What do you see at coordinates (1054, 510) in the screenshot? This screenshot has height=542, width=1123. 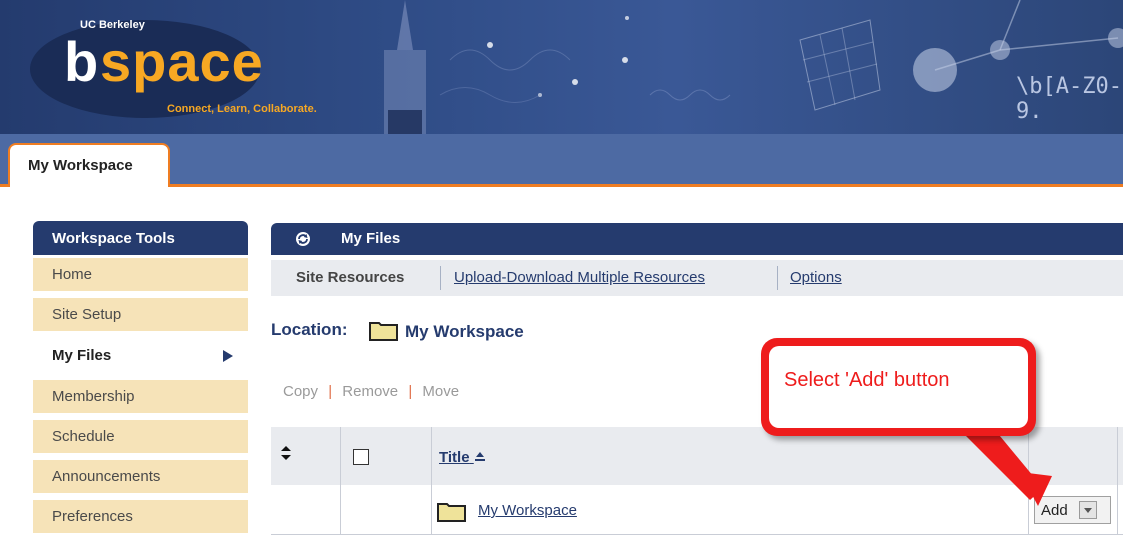 I see `add-button-label: Add` at bounding box center [1054, 510].